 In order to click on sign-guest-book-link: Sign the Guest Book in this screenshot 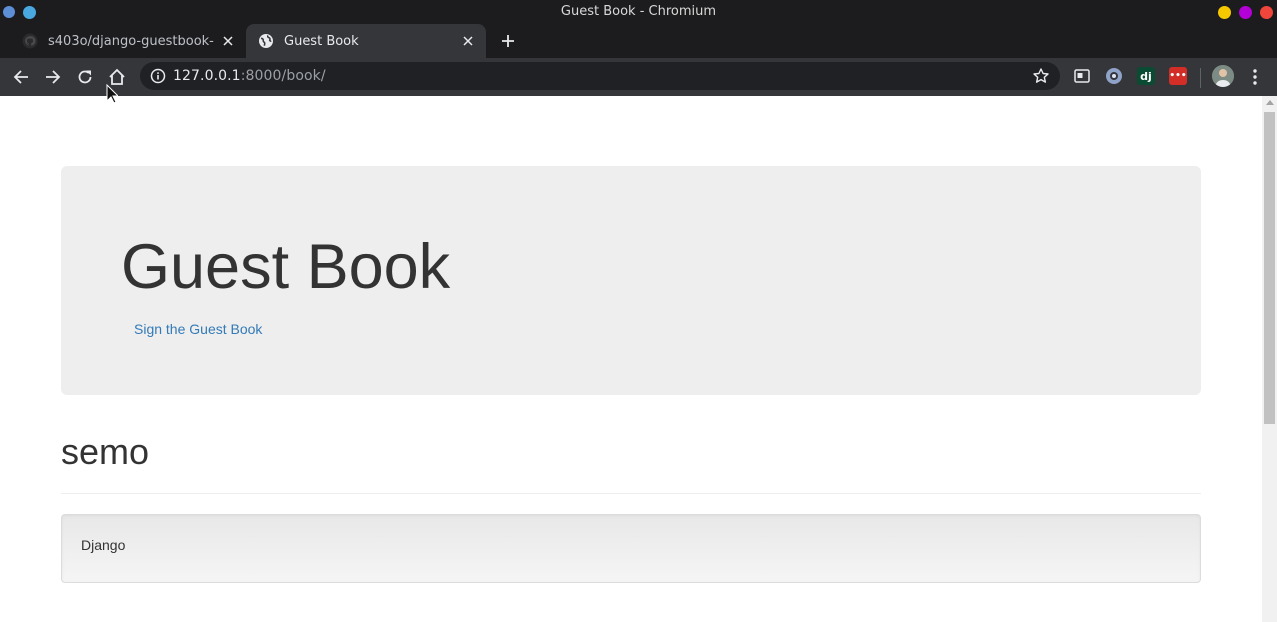, I will do `click(198, 329)`.